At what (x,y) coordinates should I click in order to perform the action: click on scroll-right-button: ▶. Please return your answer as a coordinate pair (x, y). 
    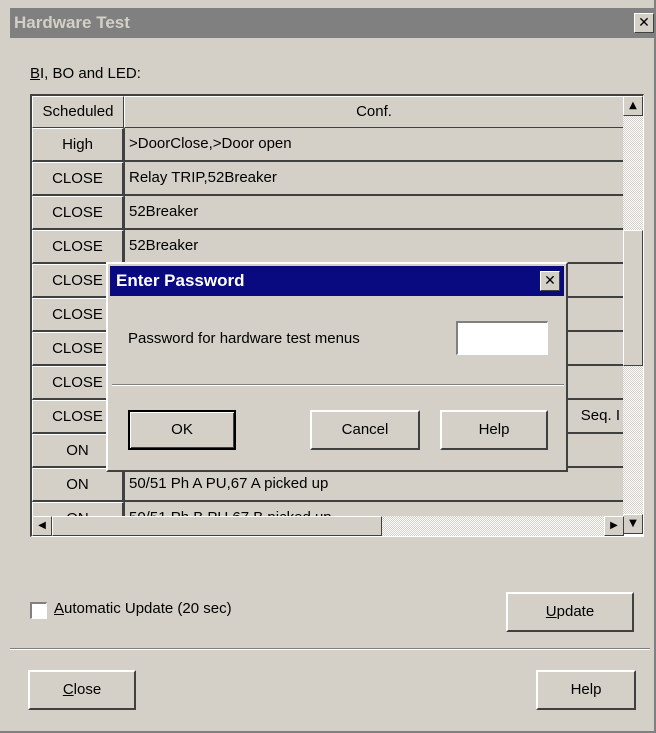
    Looking at the image, I should click on (614, 526).